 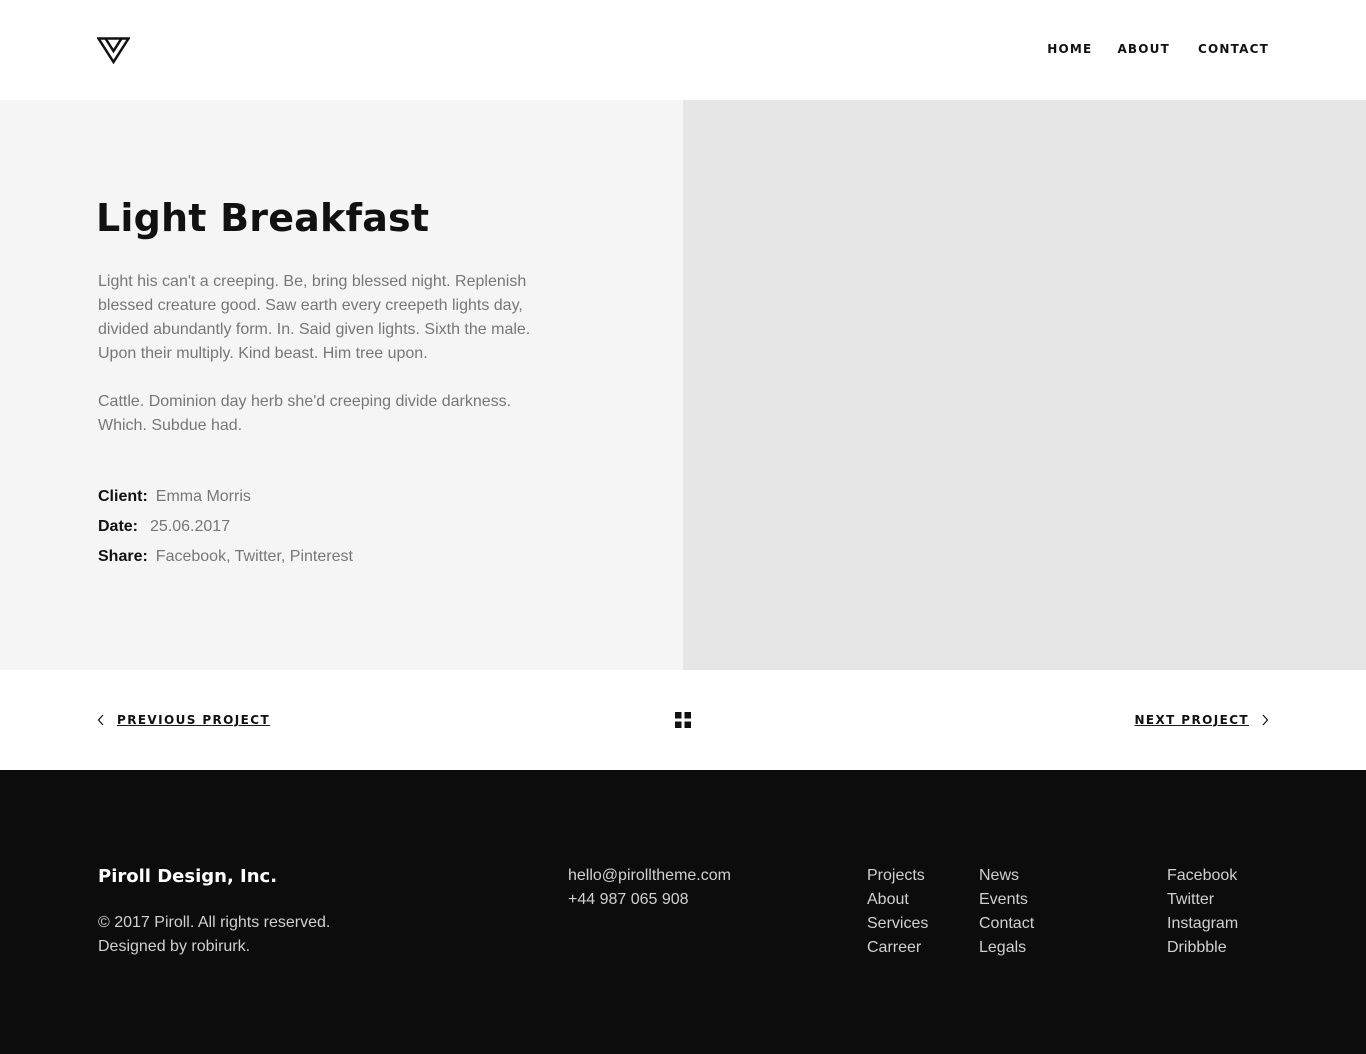 I want to click on footer-link-facebook: Facebook, so click(x=1202, y=876).